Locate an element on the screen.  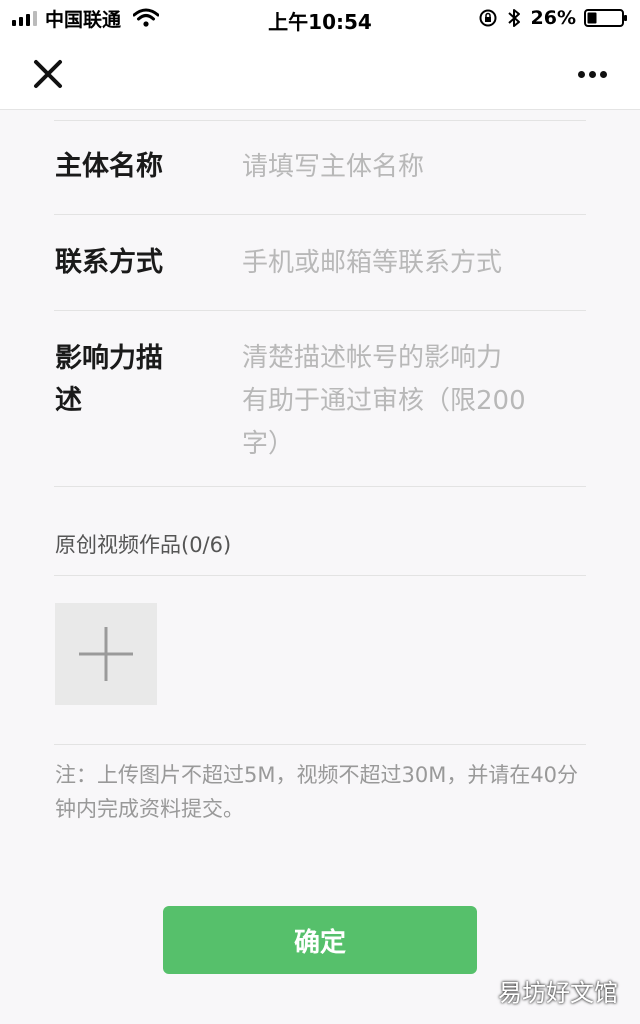
confirm-button: 确定 is located at coordinates (320, 940).